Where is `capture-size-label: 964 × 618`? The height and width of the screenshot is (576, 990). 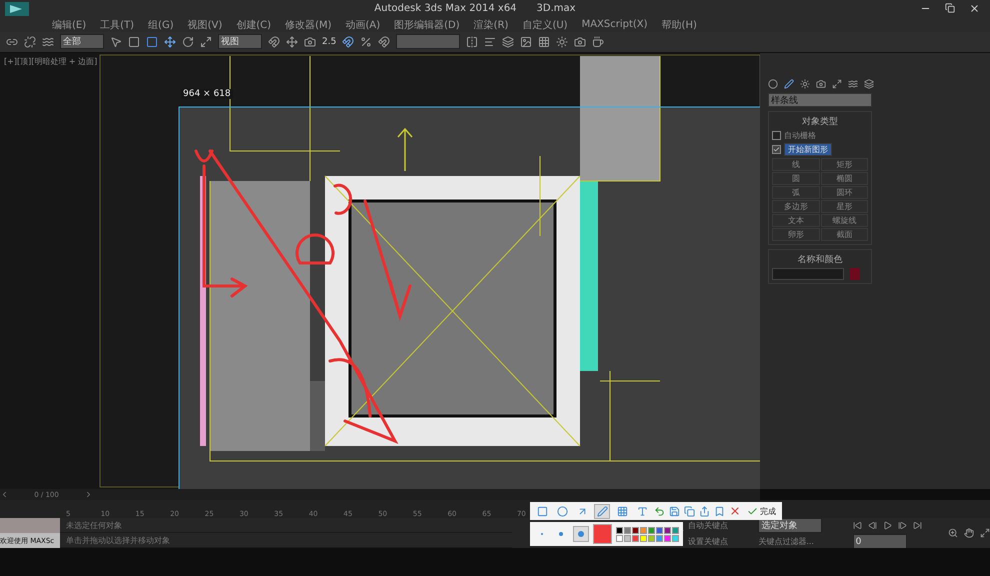 capture-size-label: 964 × 618 is located at coordinates (207, 93).